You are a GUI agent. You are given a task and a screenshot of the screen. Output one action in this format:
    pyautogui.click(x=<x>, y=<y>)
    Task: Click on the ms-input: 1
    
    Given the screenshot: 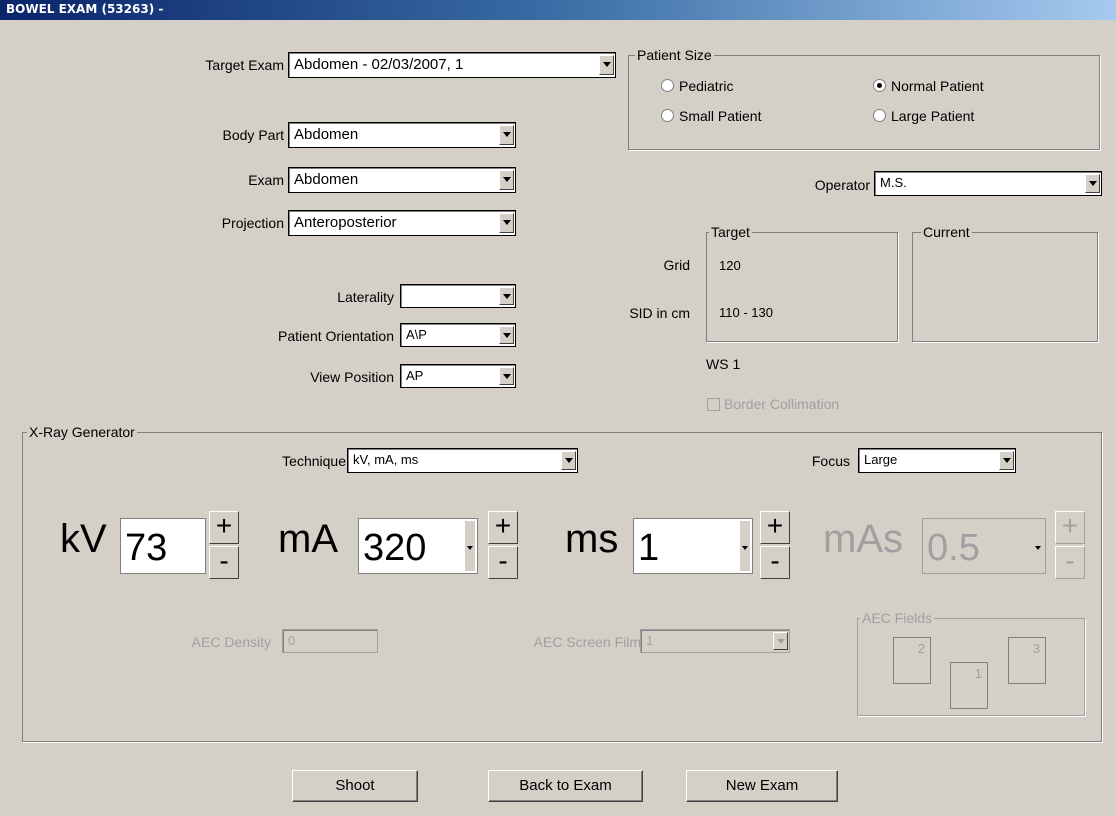 What is the action you would take?
    pyautogui.click(x=693, y=546)
    